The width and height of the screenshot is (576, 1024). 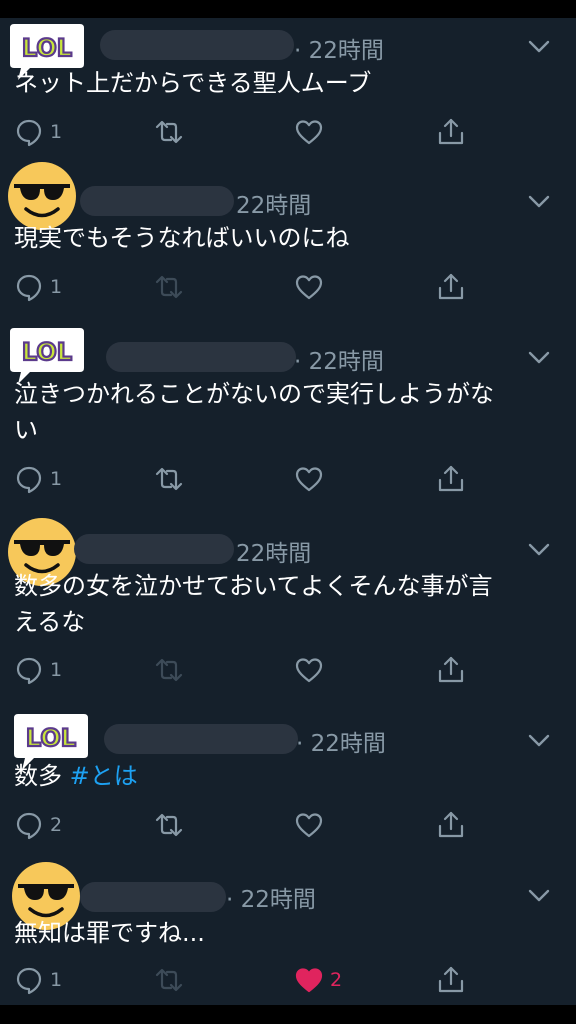 I want to click on reply-count: 2, so click(x=56, y=825).